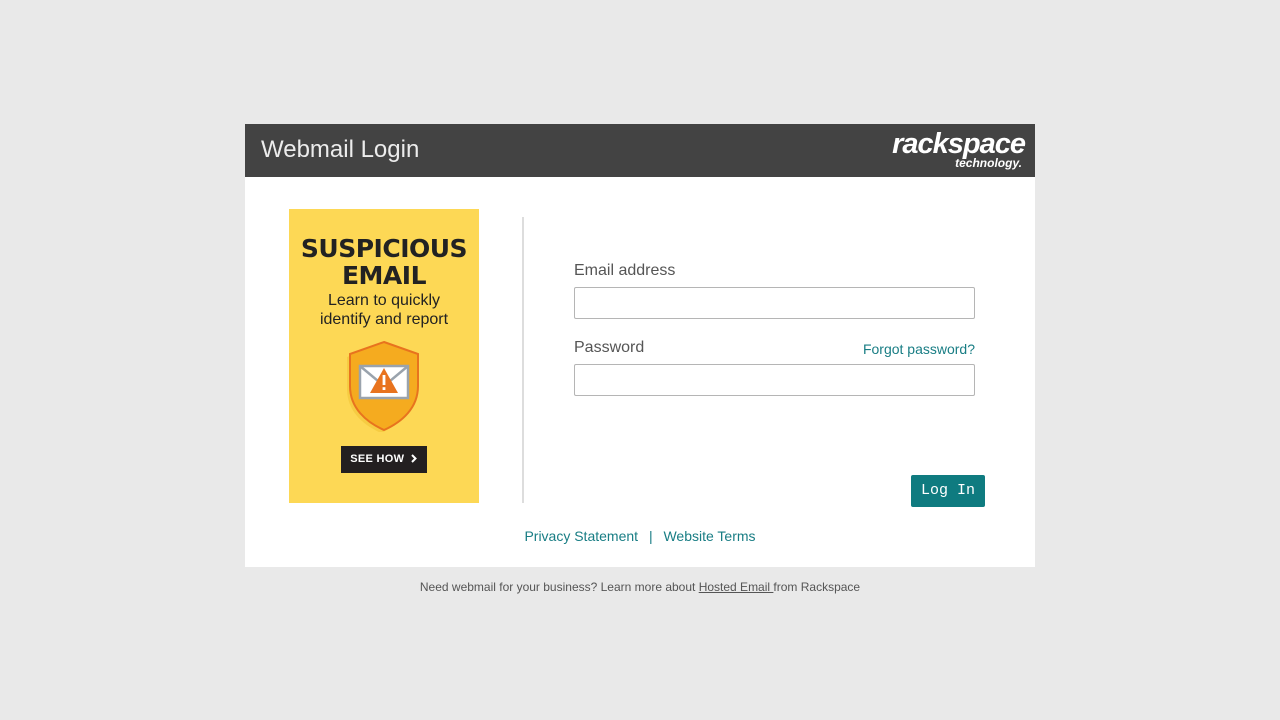 The image size is (1280, 720). I want to click on forgot-password-link: Forgot password?, so click(919, 349).